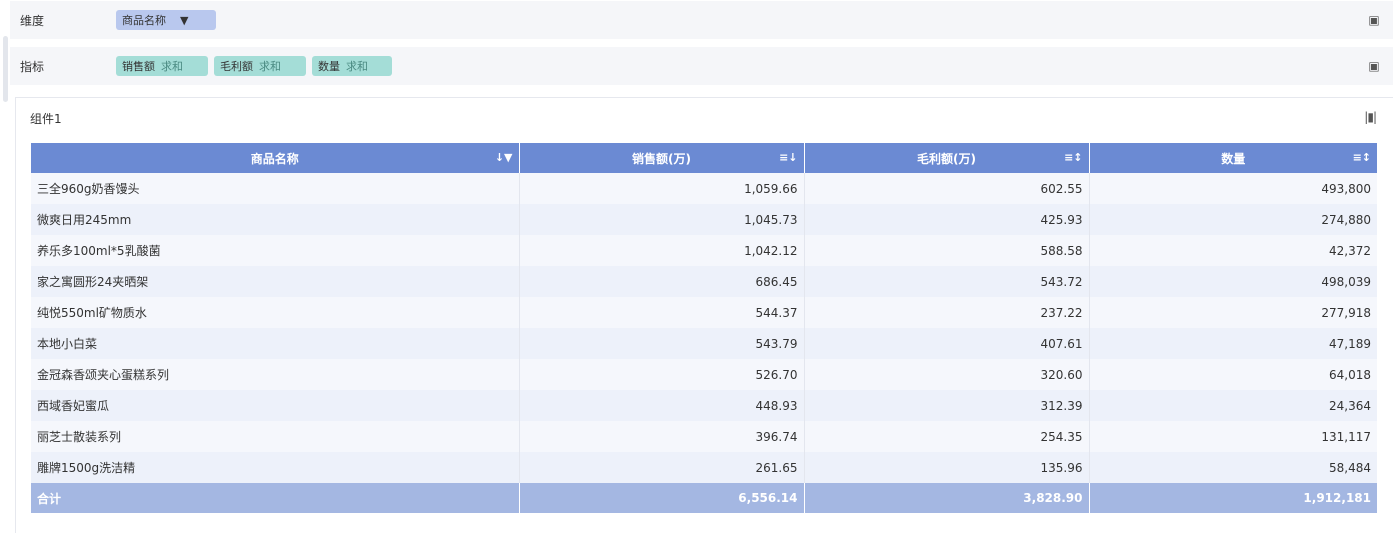  What do you see at coordinates (662, 343) in the screenshot?
I see `cell-sales: 543.79` at bounding box center [662, 343].